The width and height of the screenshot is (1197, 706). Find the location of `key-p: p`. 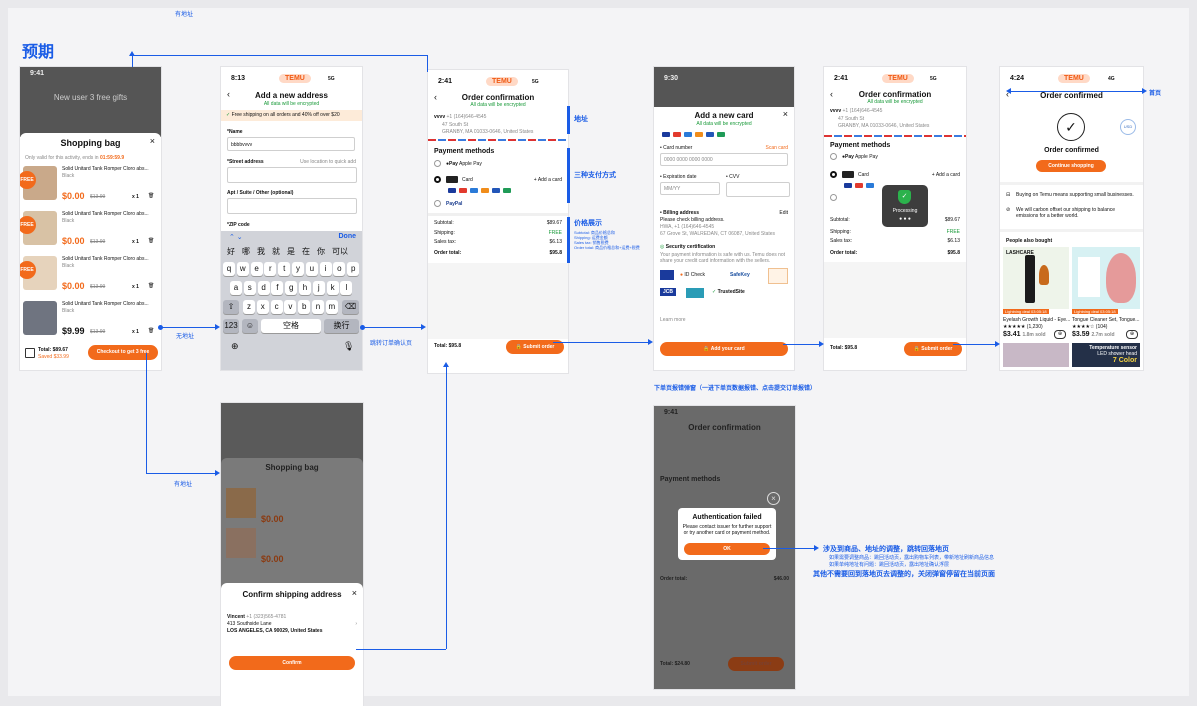

key-p: p is located at coordinates (353, 269).